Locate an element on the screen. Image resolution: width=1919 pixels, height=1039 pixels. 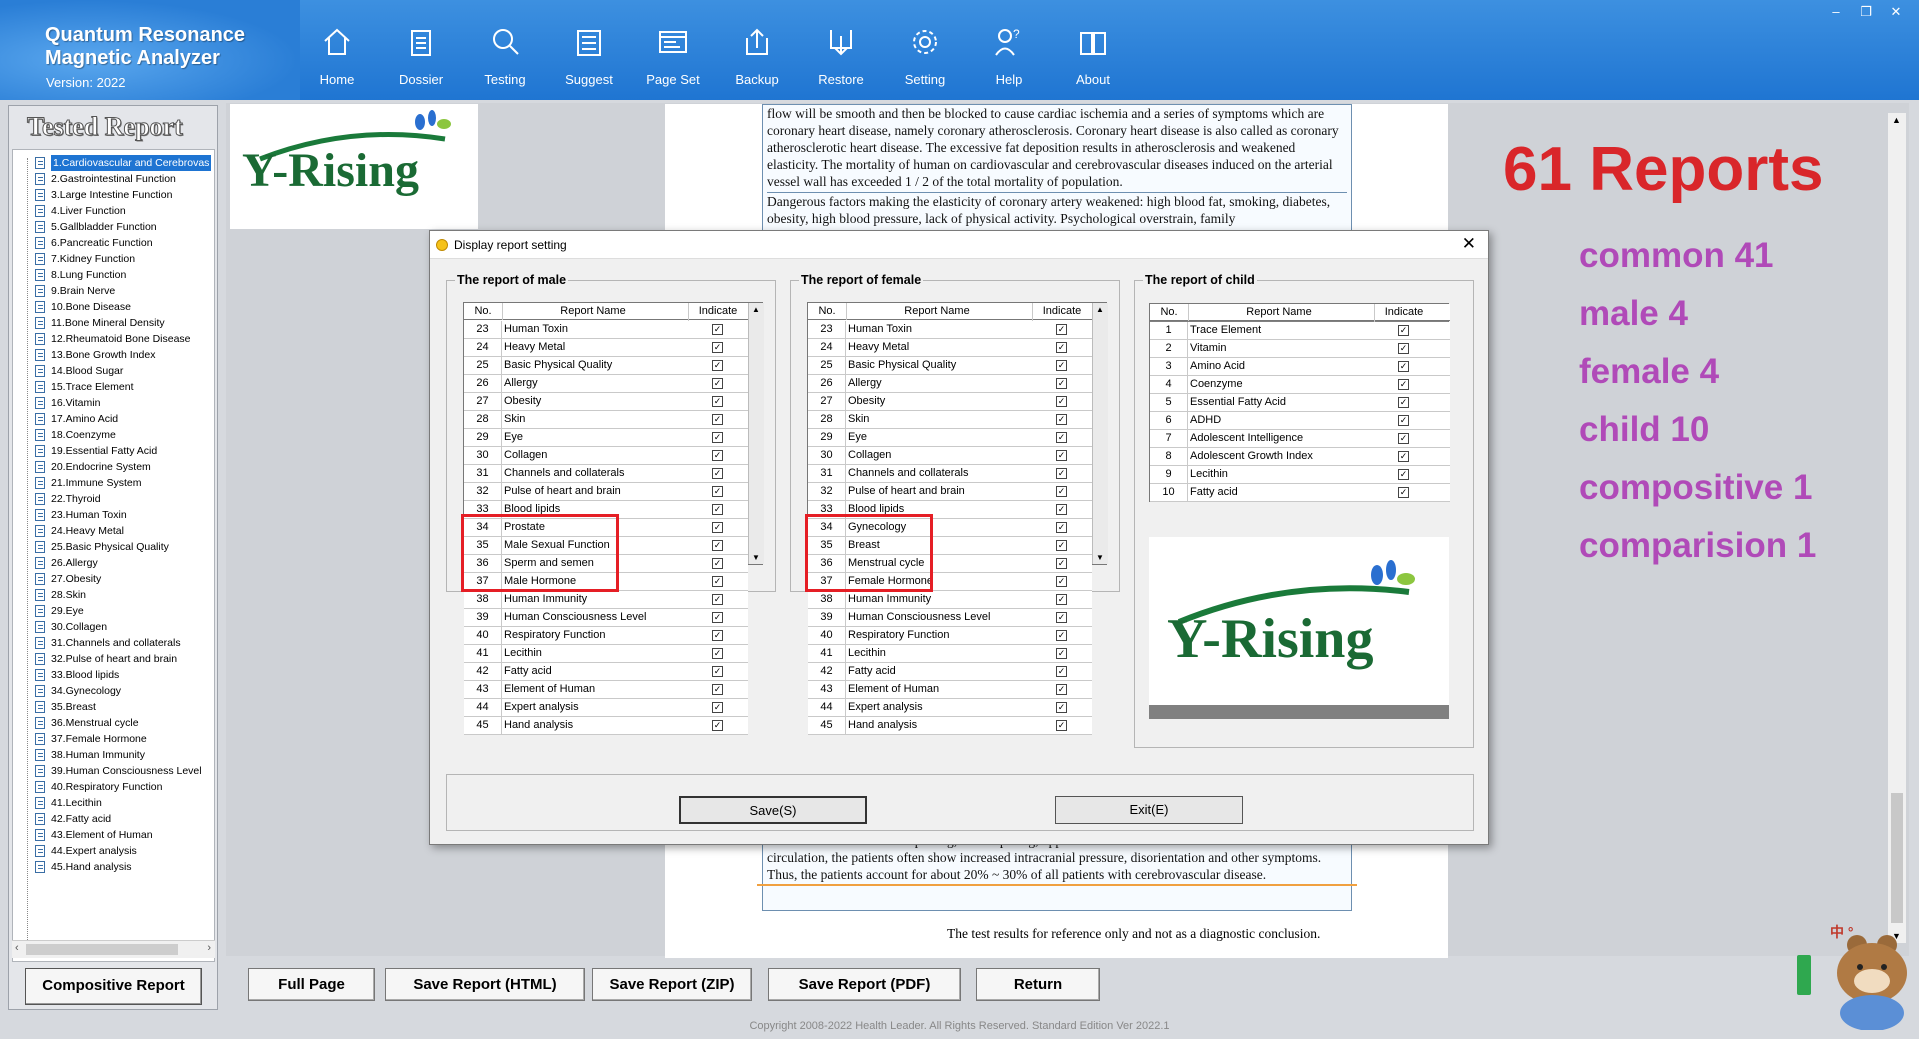
save-report-pdf-button: Save Report (PDF) is located at coordinates (864, 984).